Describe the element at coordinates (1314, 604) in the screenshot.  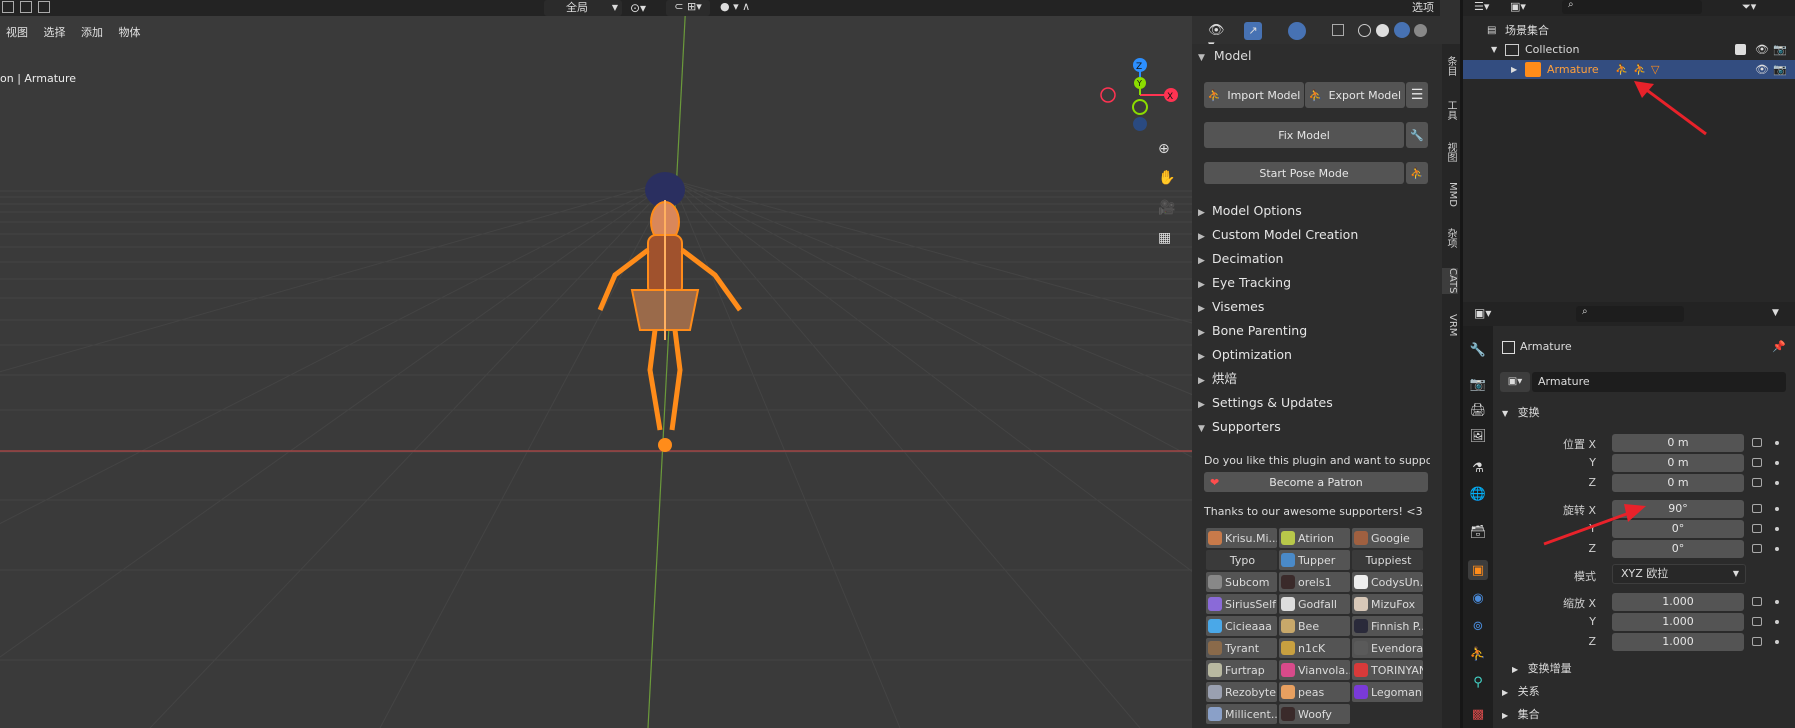
I see `supporter-button: Godfall` at that location.